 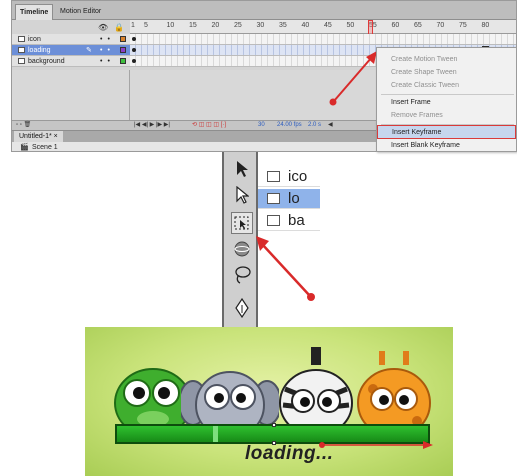 I want to click on frame-number: 15, so click(x=193, y=25).